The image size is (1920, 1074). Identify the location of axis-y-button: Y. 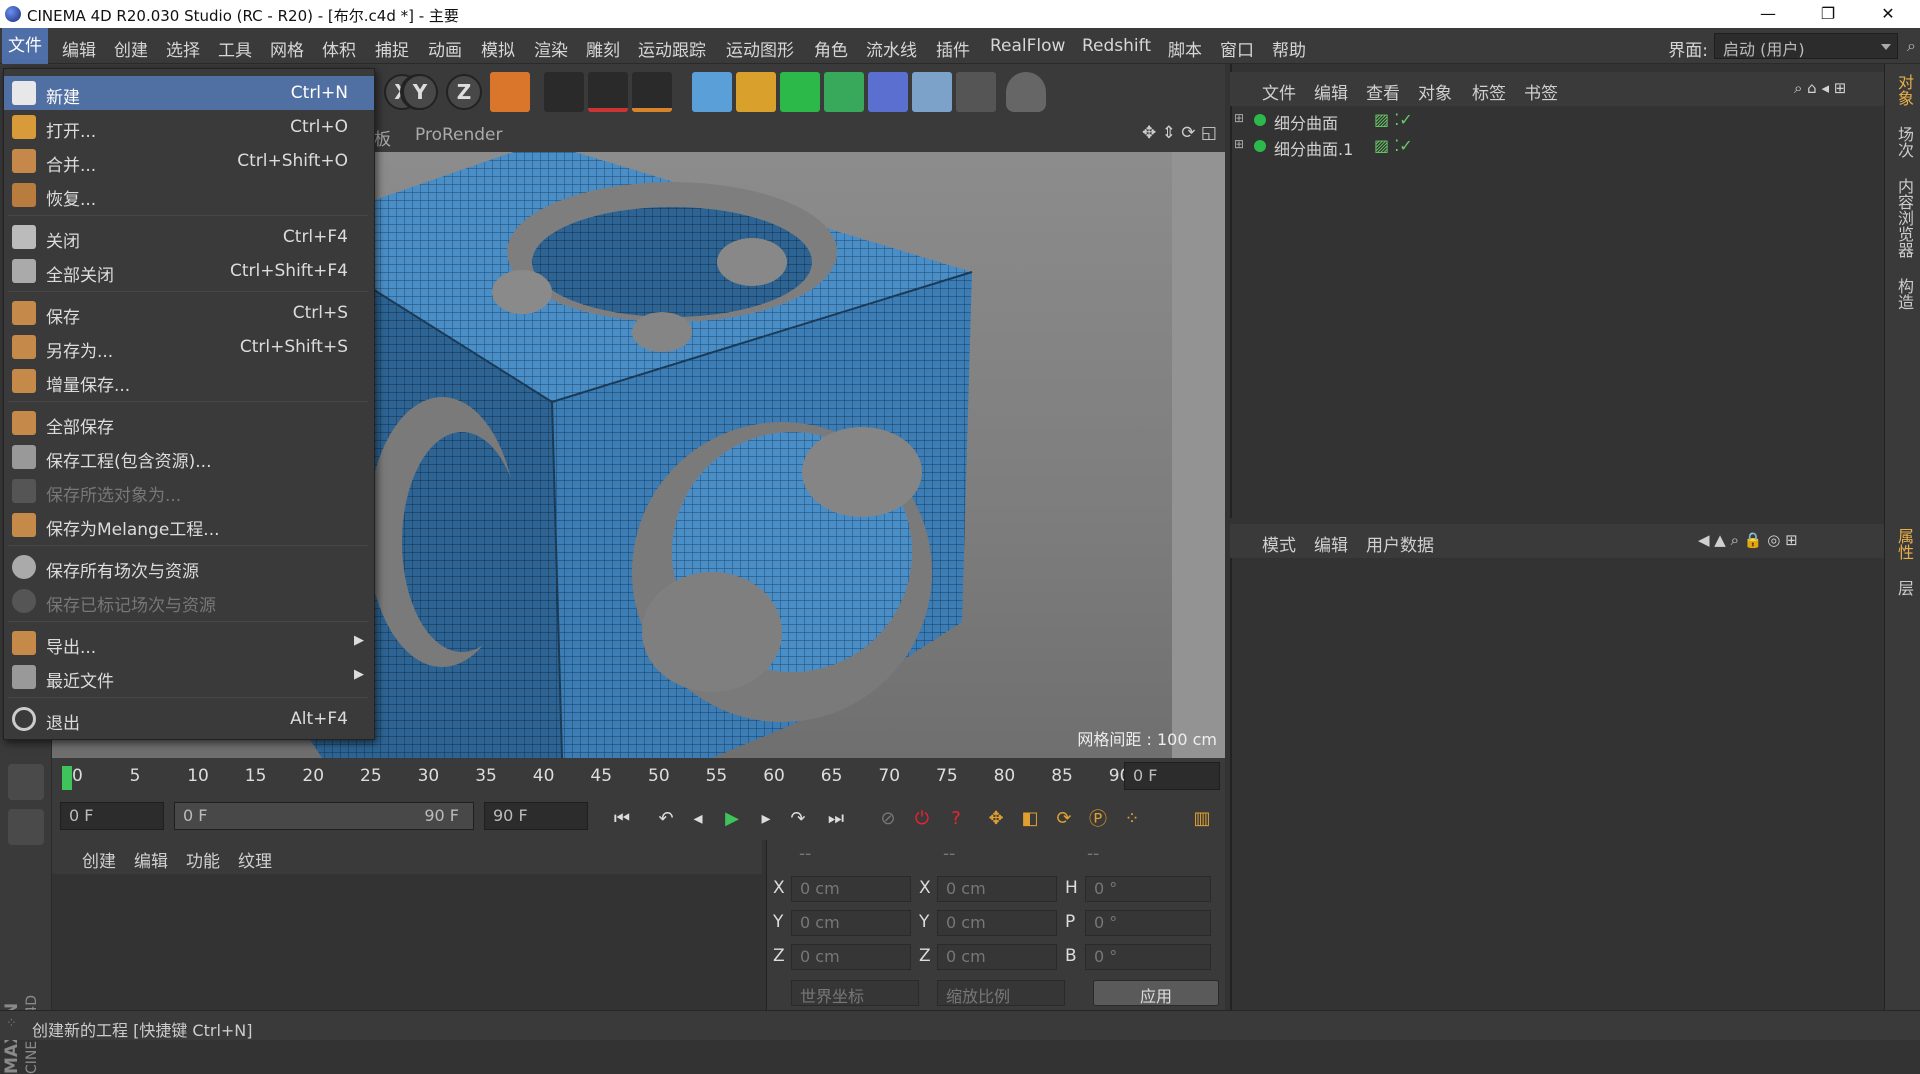
(420, 92).